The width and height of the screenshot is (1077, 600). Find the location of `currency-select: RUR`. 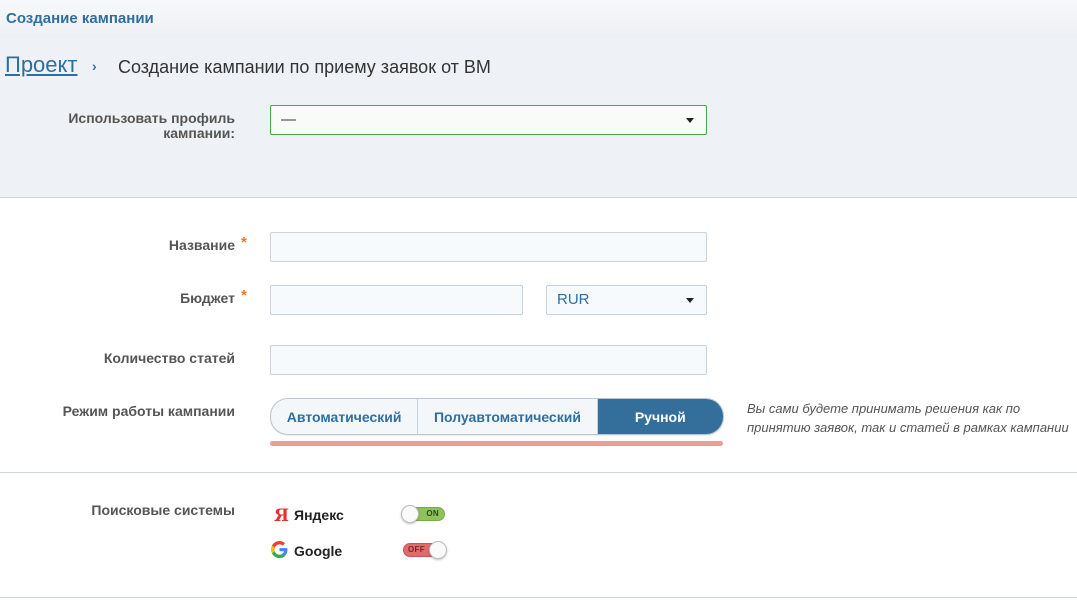

currency-select: RUR is located at coordinates (626, 300).